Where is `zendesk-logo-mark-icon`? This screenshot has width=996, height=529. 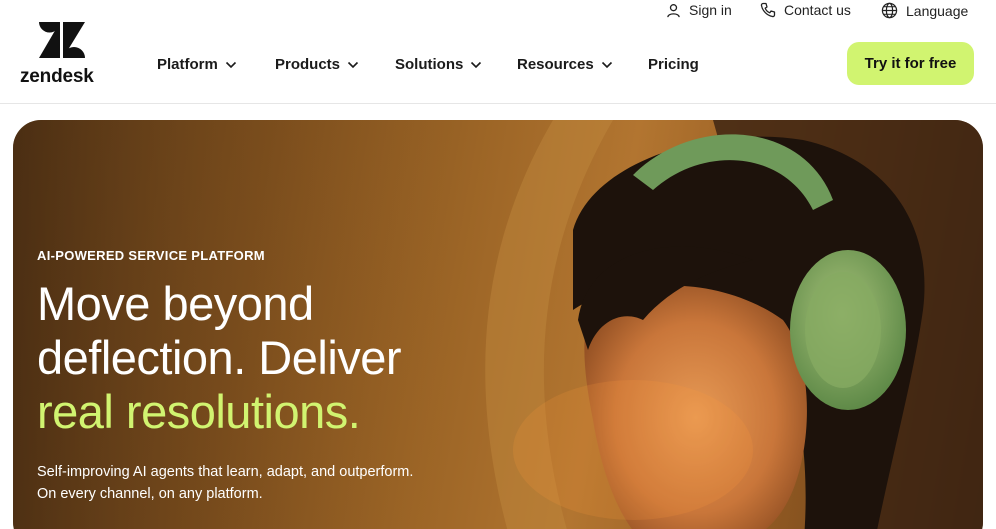
zendesk-logo-mark-icon is located at coordinates (62, 40).